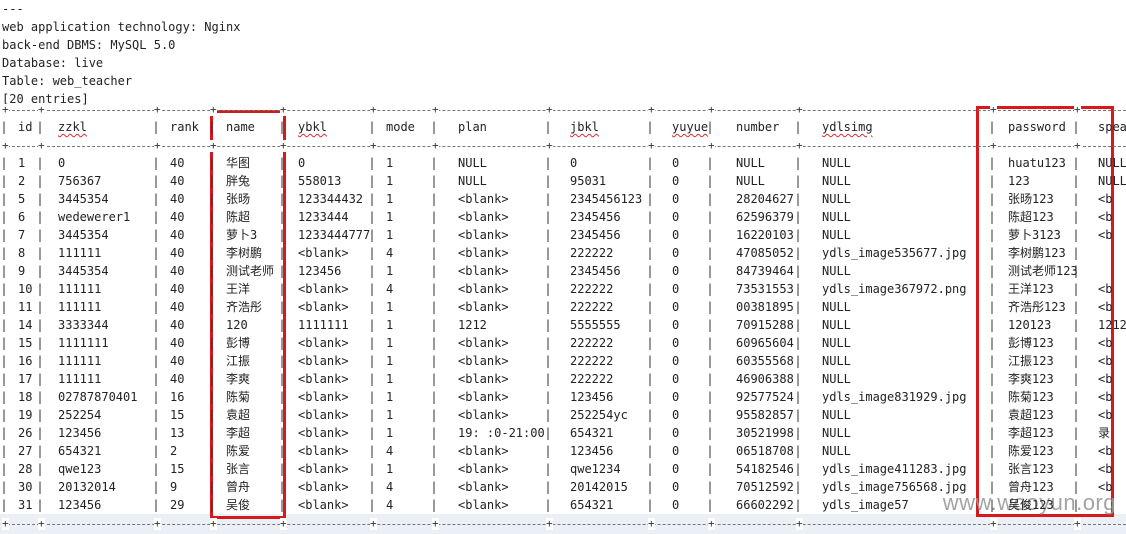  I want to click on cell-id: 11, so click(25, 307).